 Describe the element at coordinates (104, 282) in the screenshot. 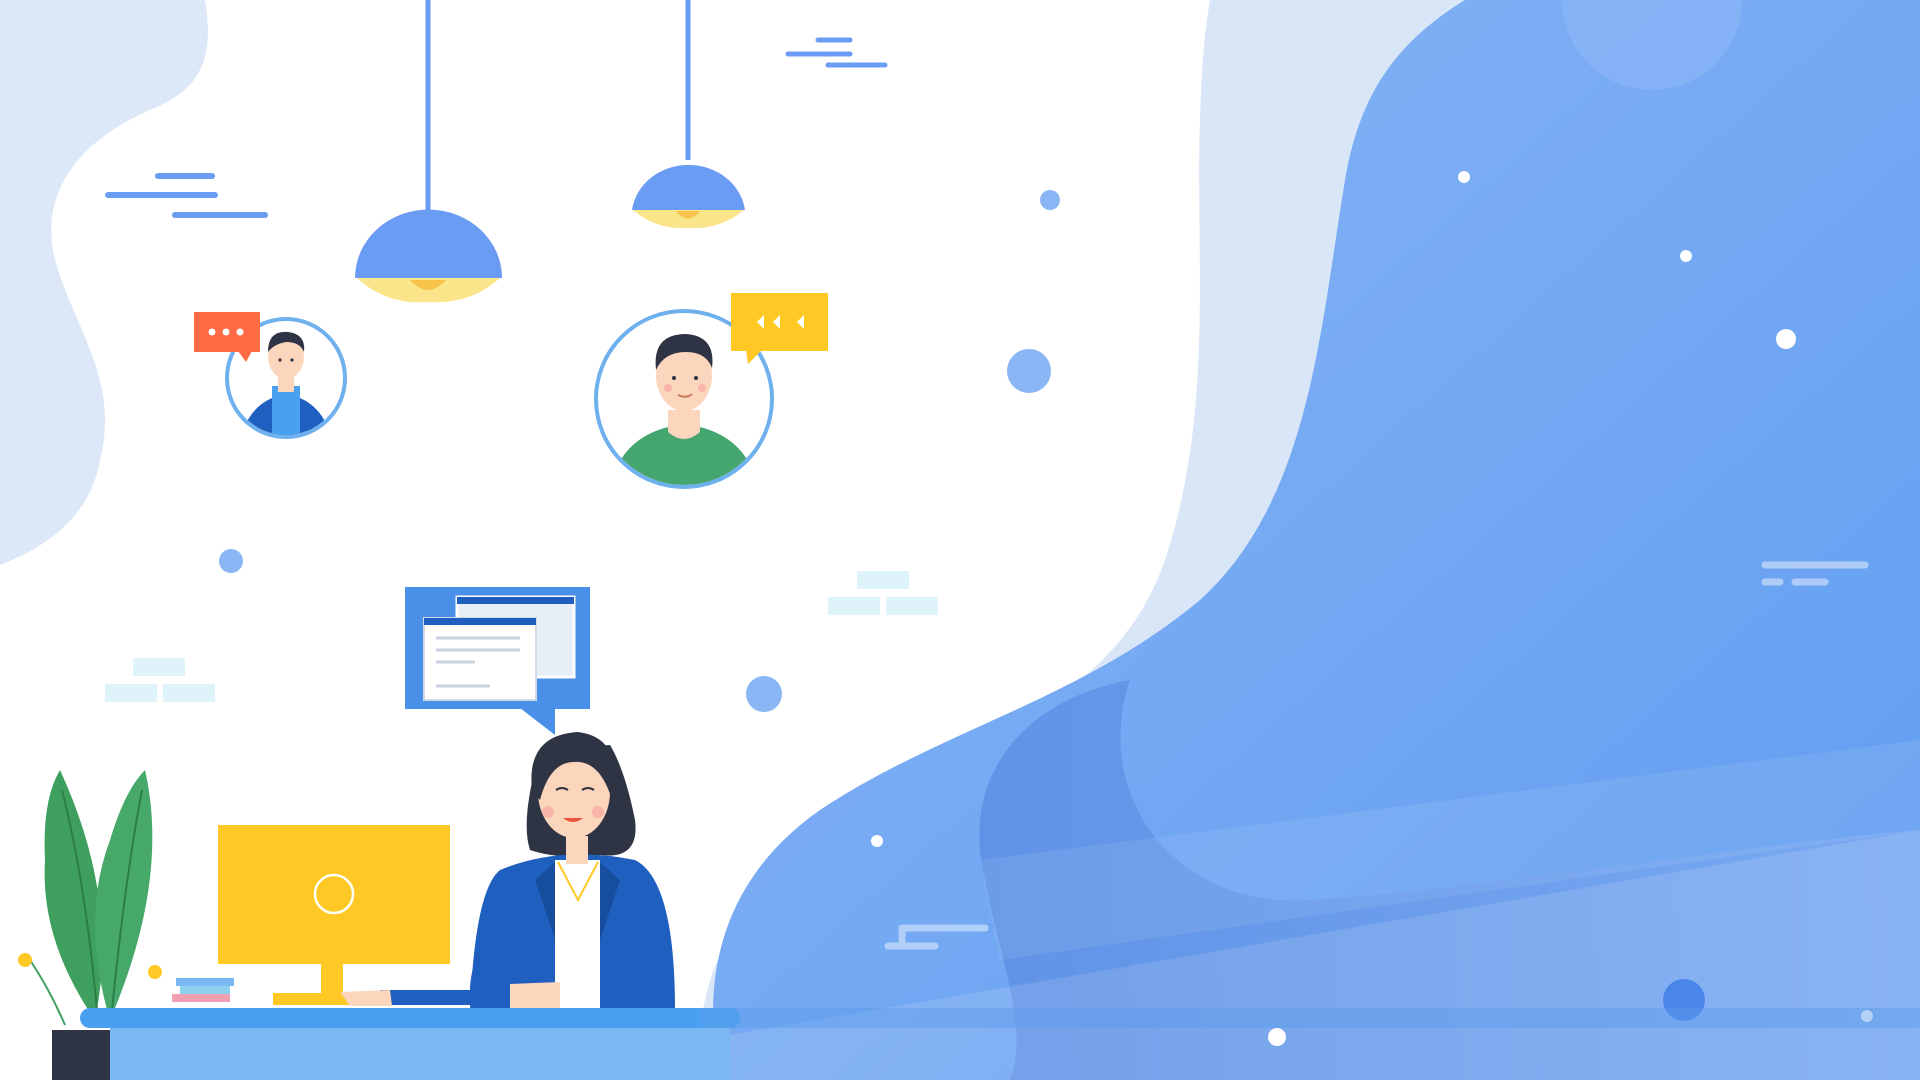

I see `left-pale-blob` at that location.